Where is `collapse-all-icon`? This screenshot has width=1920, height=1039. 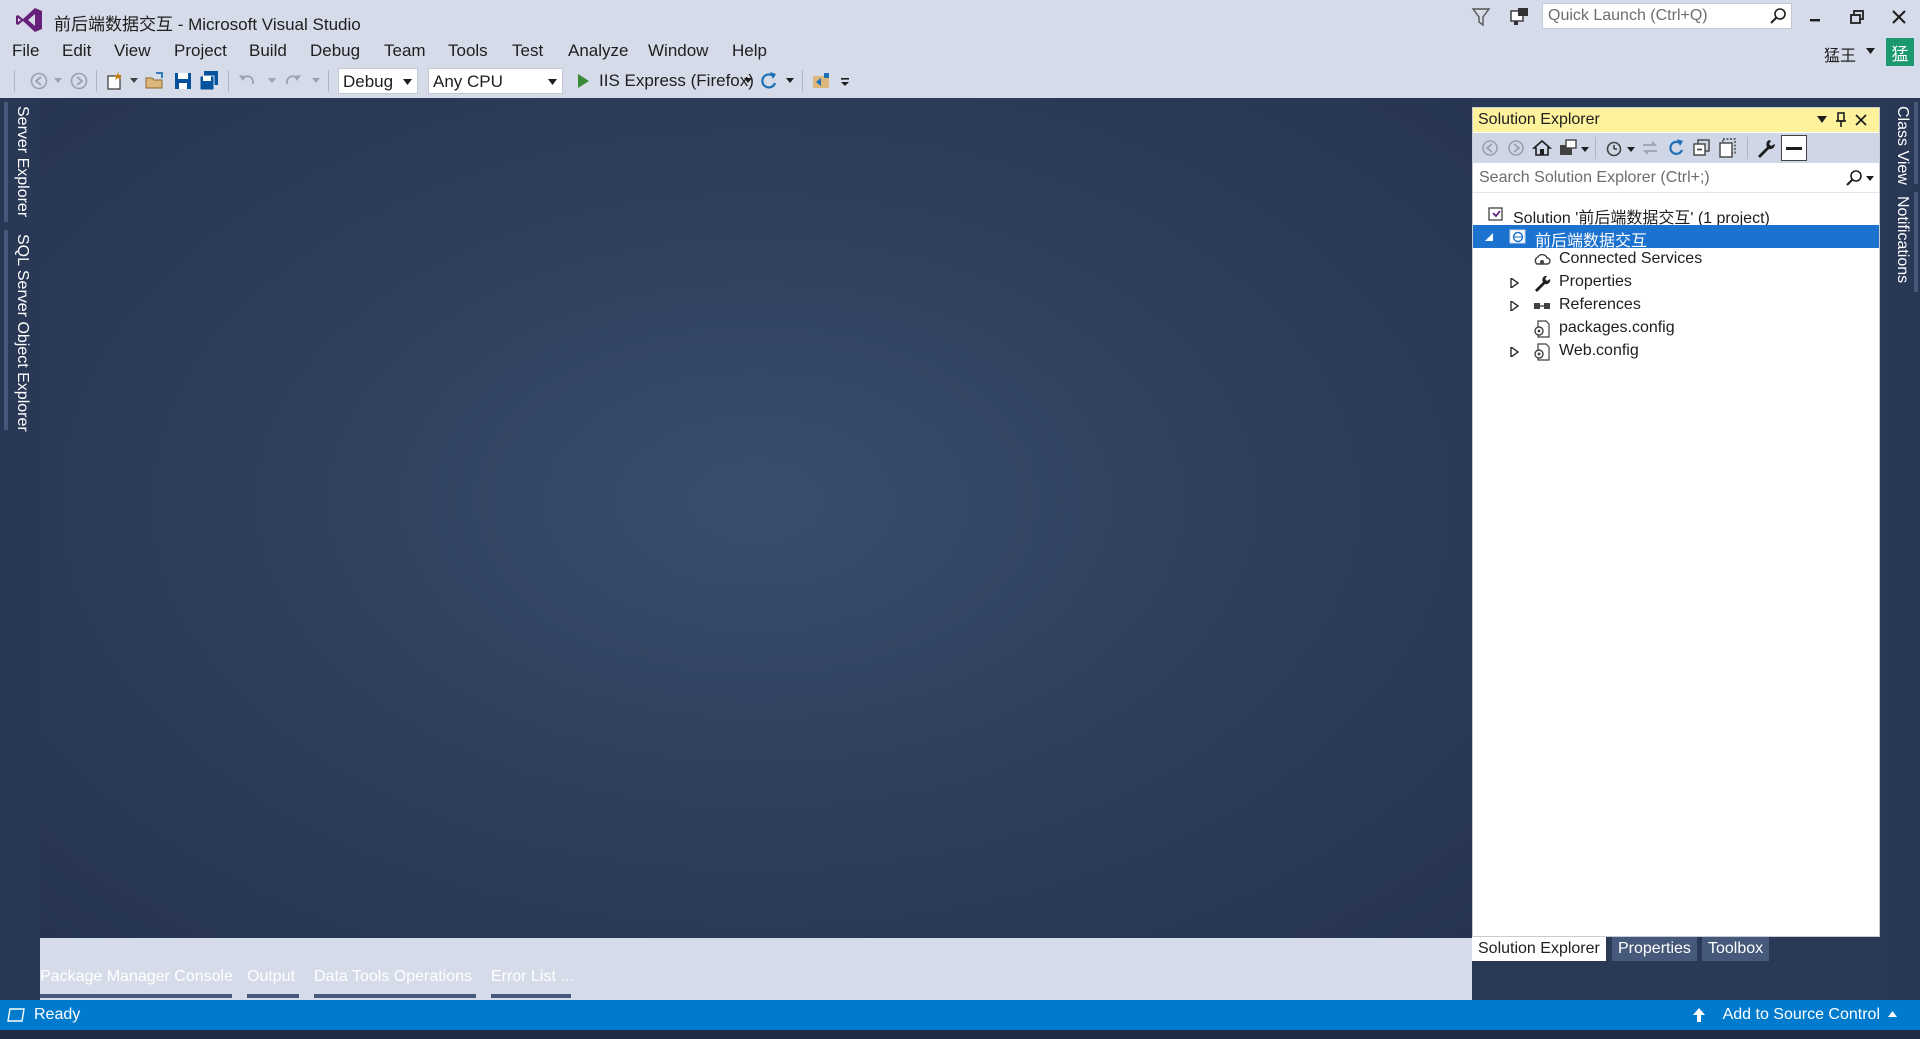 collapse-all-icon is located at coordinates (1702, 148).